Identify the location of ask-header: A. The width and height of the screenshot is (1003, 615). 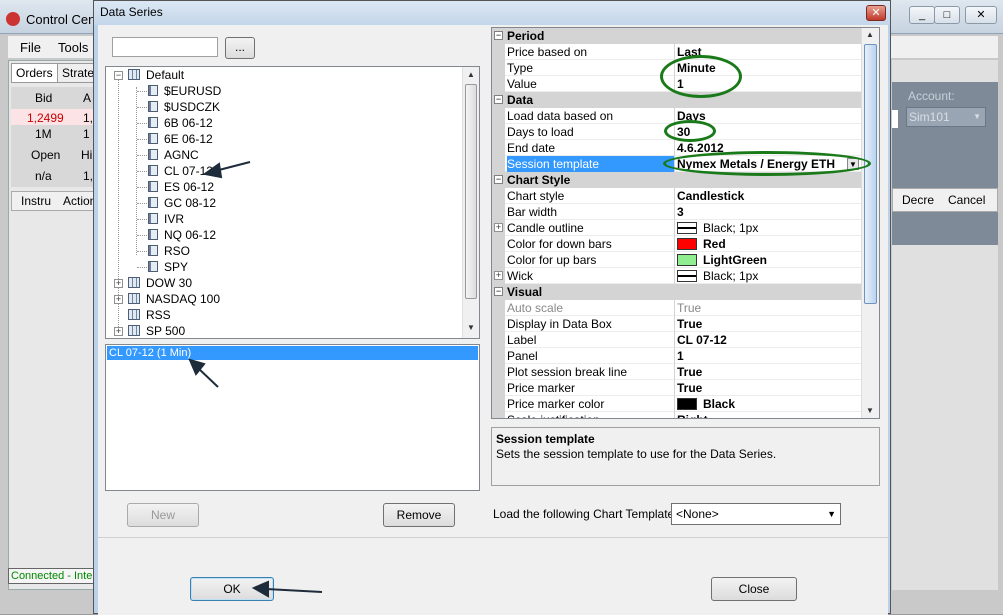
(87, 98).